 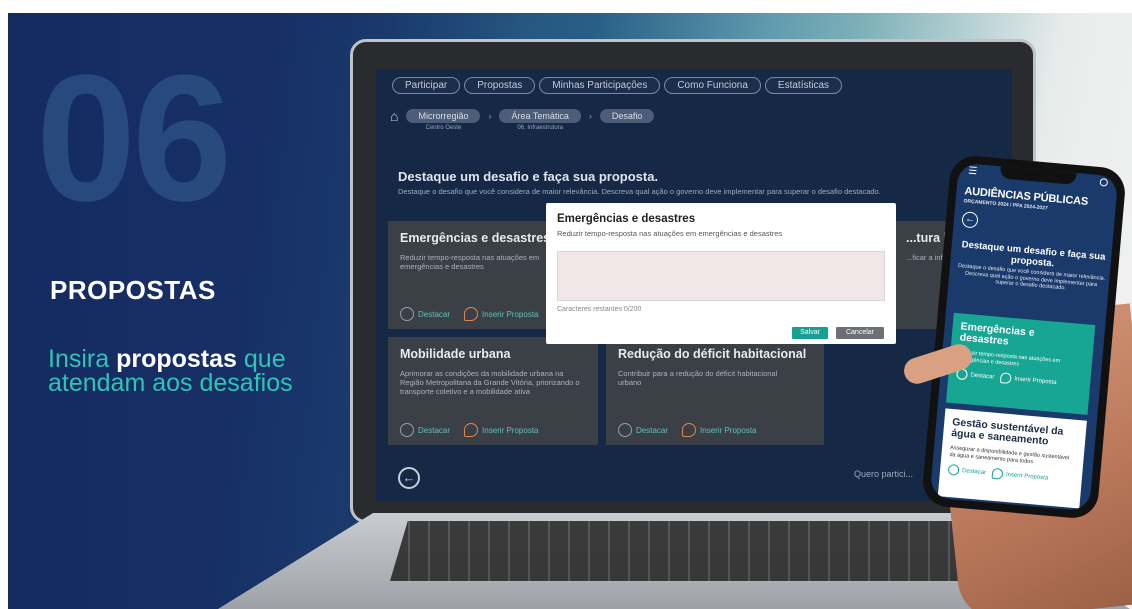 What do you see at coordinates (860, 333) in the screenshot?
I see `cancel-button: Cancelar` at bounding box center [860, 333].